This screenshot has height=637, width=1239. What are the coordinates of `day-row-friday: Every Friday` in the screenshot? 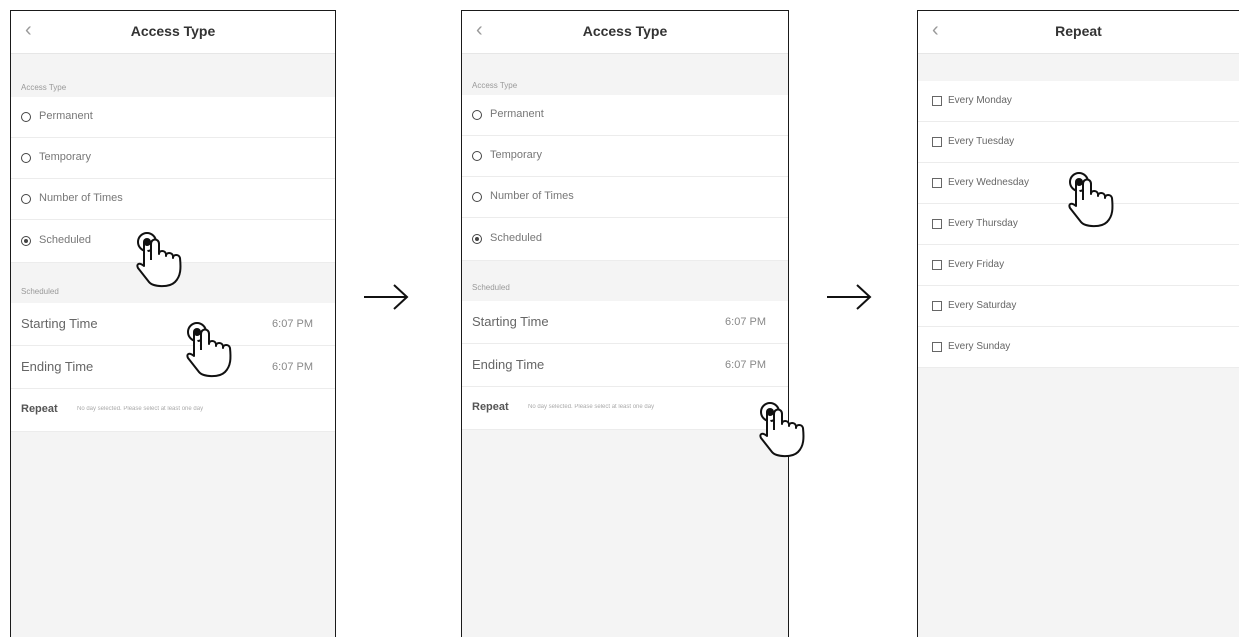 It's located at (1078, 265).